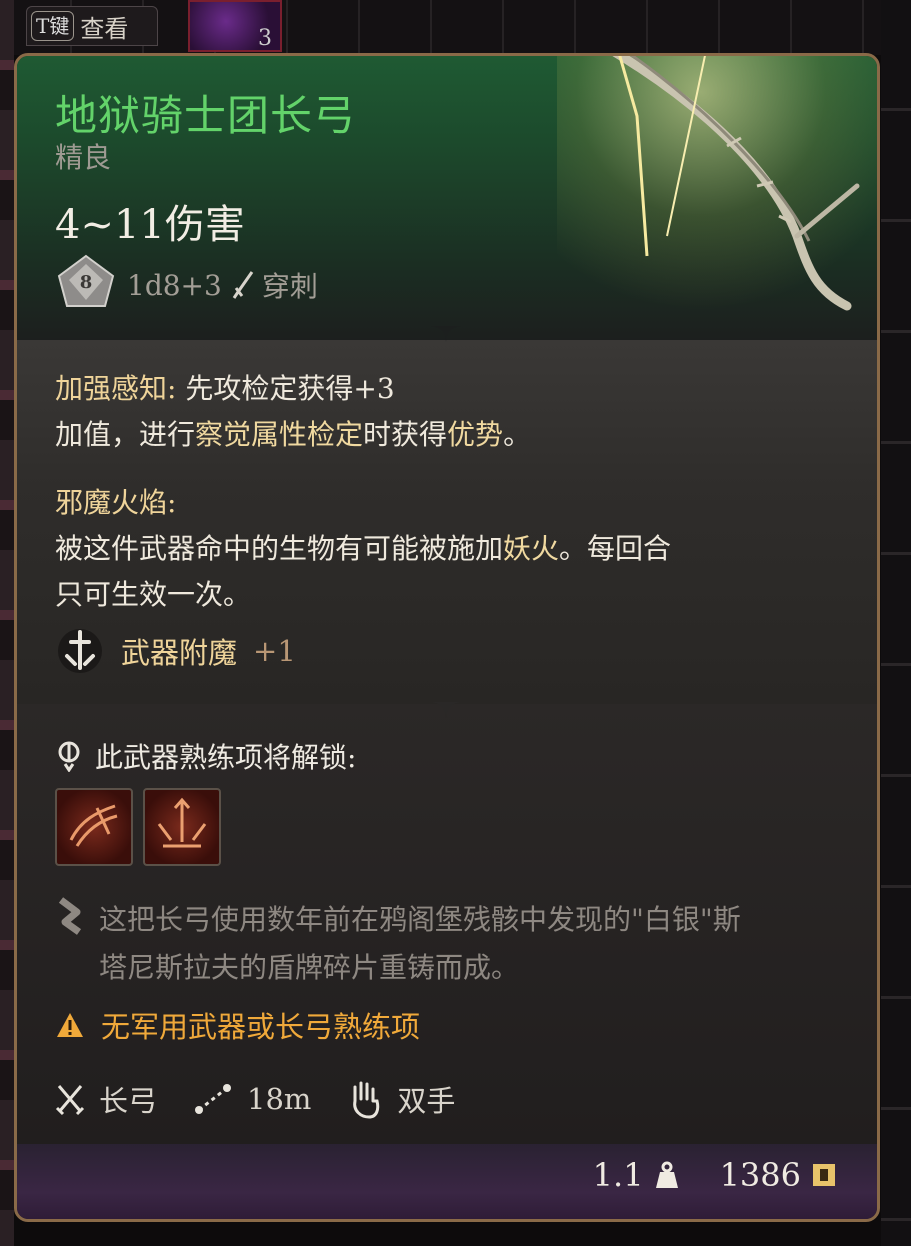 The height and width of the screenshot is (1246, 911). What do you see at coordinates (309, 967) in the screenshot?
I see `lore-line2: 塔尼斯拉夫的盾牌碎片重铸而成。` at bounding box center [309, 967].